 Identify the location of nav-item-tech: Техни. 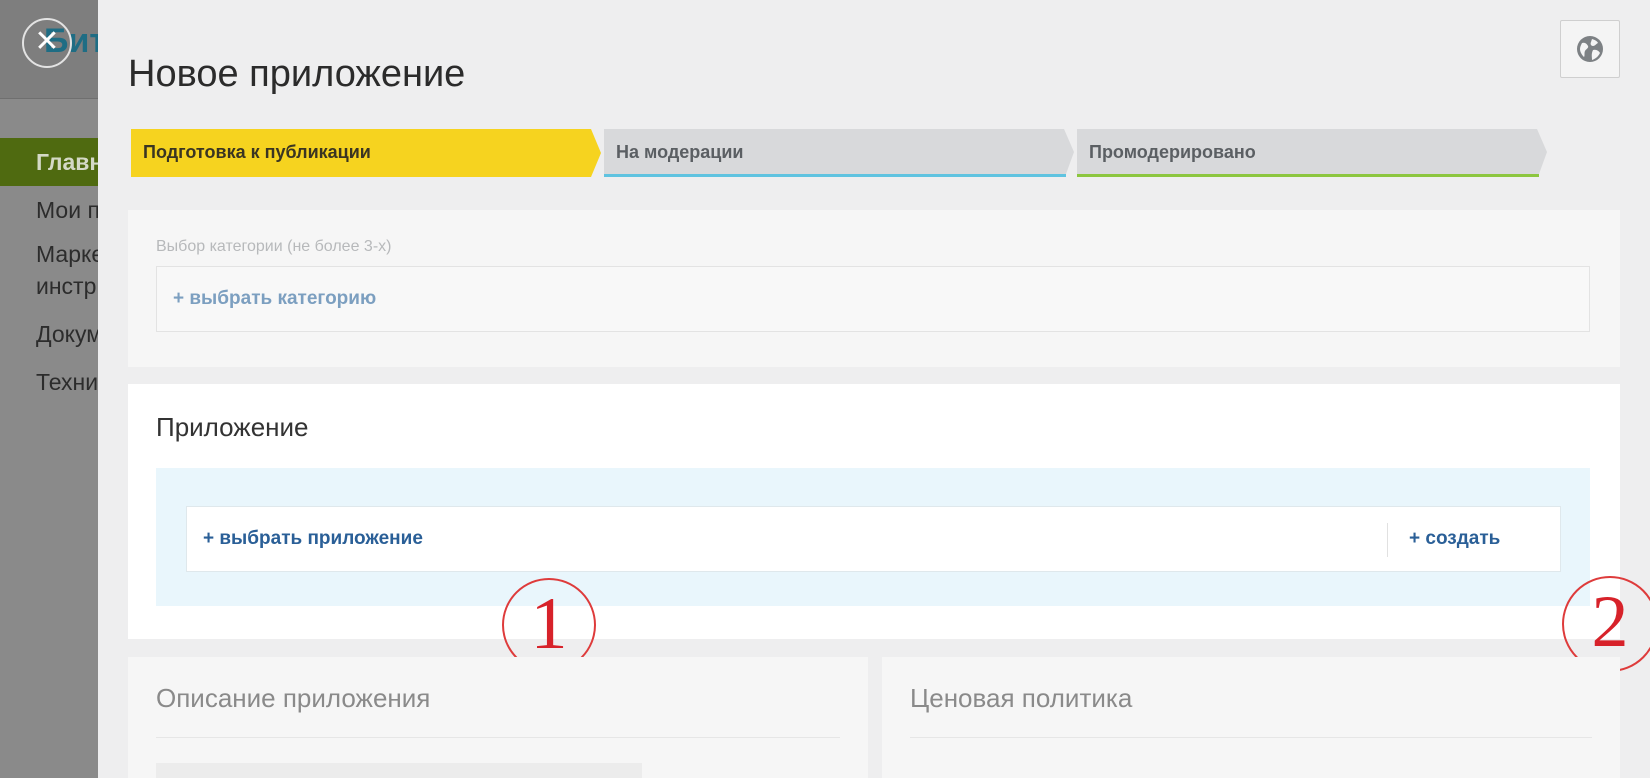
(49, 382).